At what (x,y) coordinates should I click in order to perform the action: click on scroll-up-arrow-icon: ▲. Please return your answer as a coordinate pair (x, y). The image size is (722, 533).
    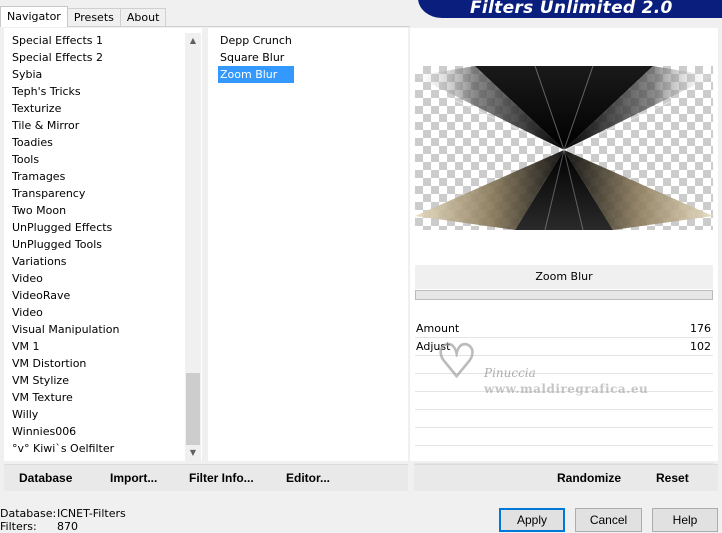
    Looking at the image, I should click on (193, 41).